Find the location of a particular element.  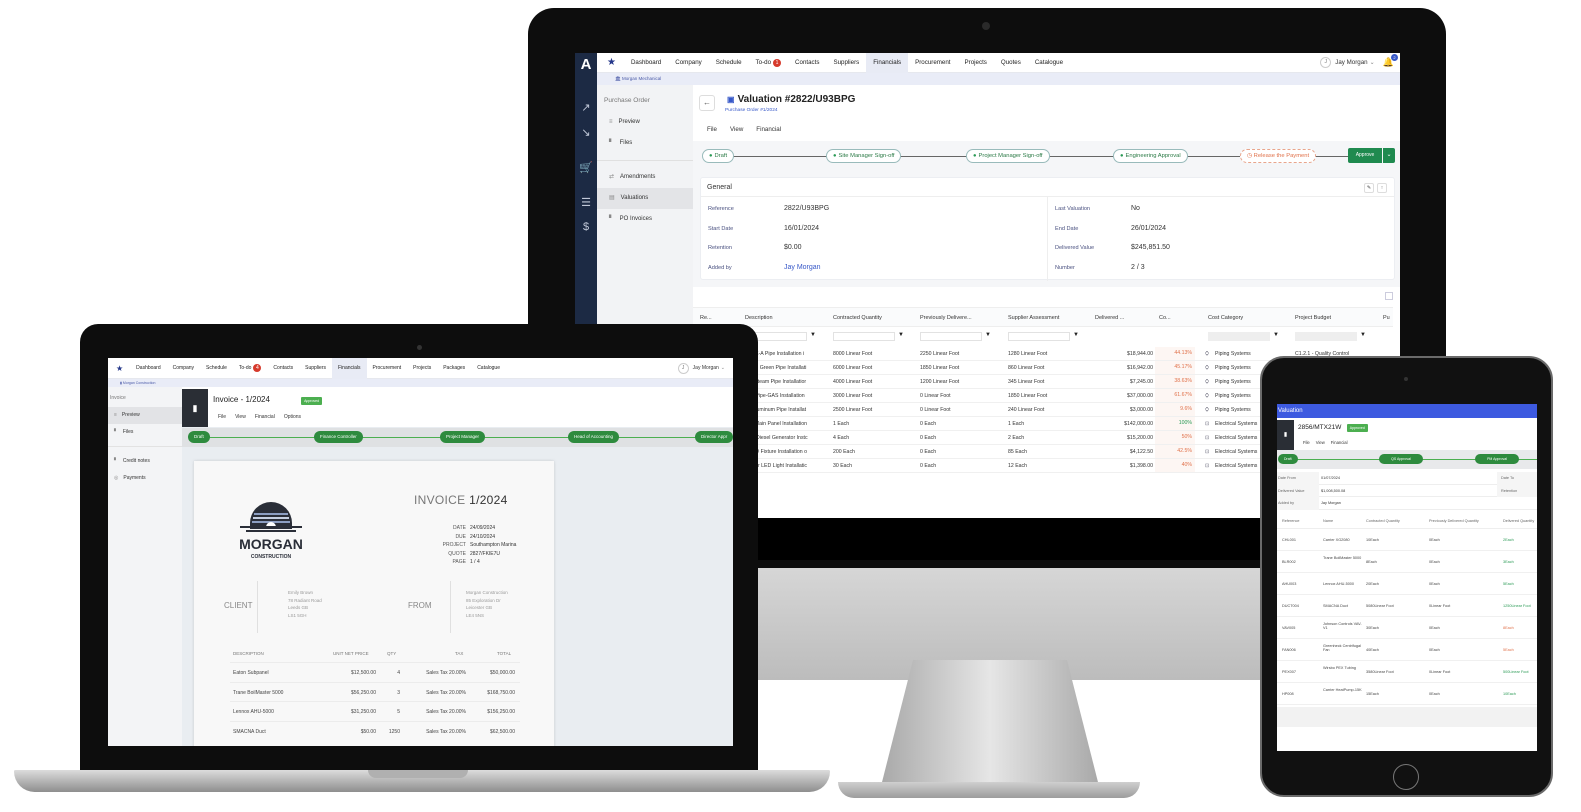

sidebar-item-valuations: ▤ Valuations is located at coordinates (645, 198).